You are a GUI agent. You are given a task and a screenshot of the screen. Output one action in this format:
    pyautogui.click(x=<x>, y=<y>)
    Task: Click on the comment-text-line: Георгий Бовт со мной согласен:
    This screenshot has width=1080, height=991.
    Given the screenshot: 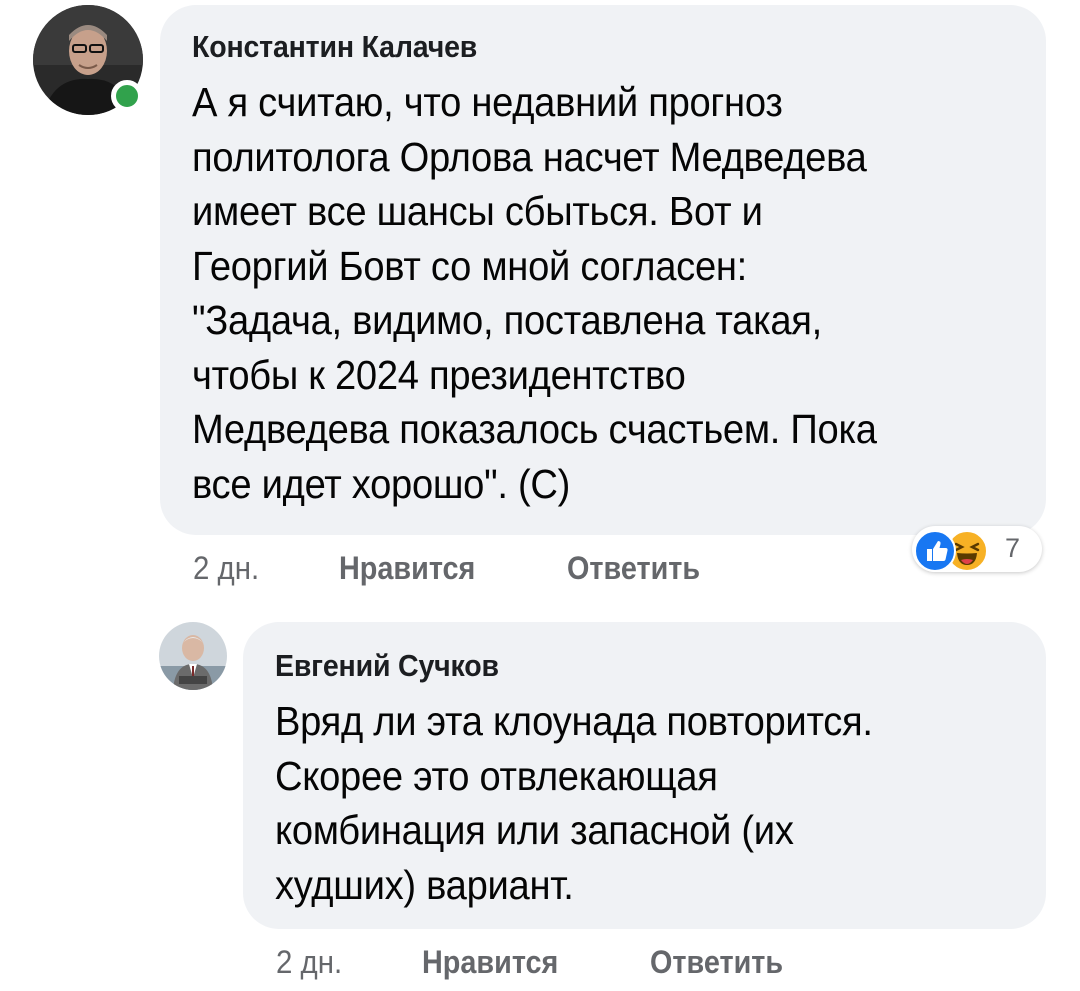 What is the action you would take?
    pyautogui.click(x=469, y=265)
    